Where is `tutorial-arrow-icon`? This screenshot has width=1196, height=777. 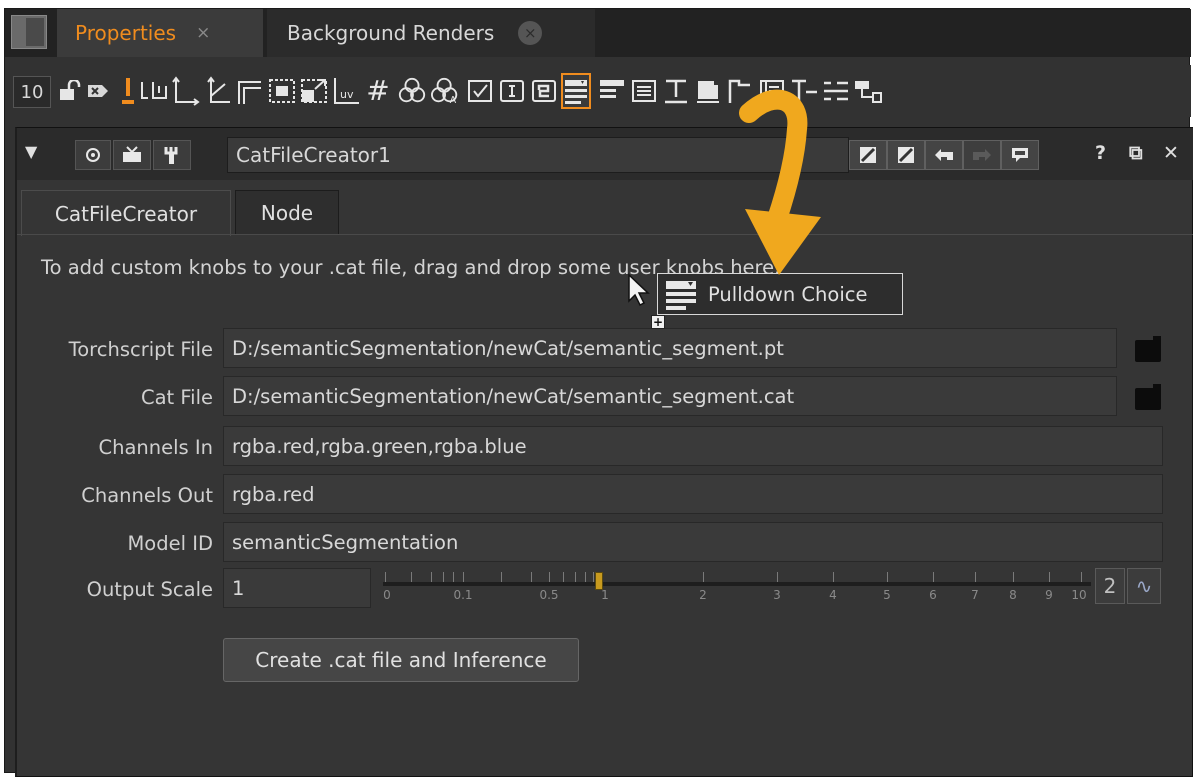
tutorial-arrow-icon is located at coordinates (790, 191).